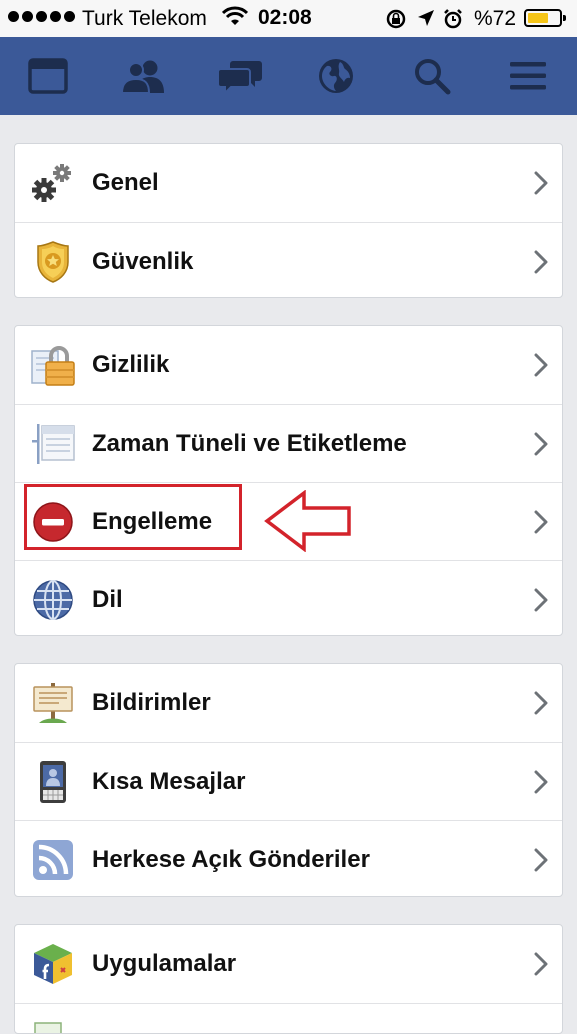 This screenshot has height=1034, width=577. I want to click on top-navigation-bar, so click(288, 76).